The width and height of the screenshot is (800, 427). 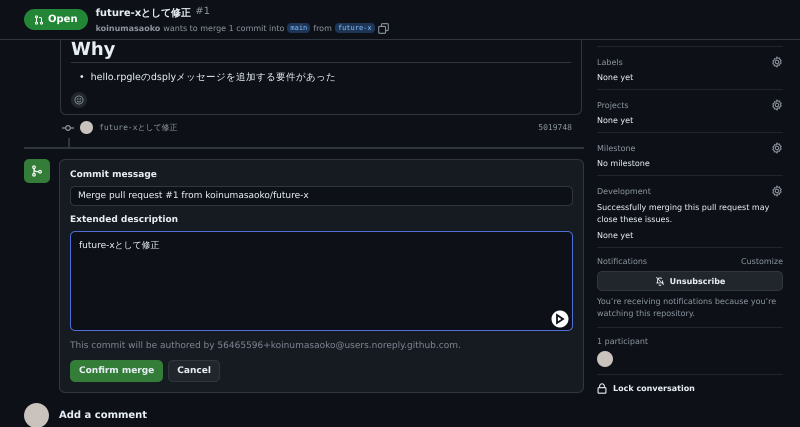 I want to click on commit-icon, so click(x=68, y=128).